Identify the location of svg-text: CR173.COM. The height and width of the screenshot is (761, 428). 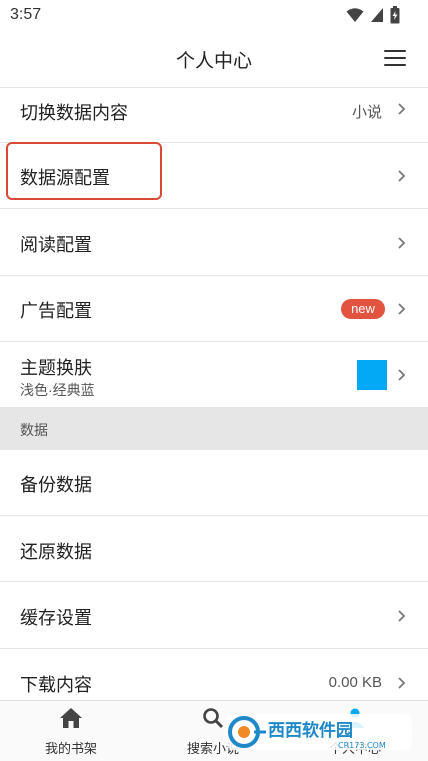
(362, 745).